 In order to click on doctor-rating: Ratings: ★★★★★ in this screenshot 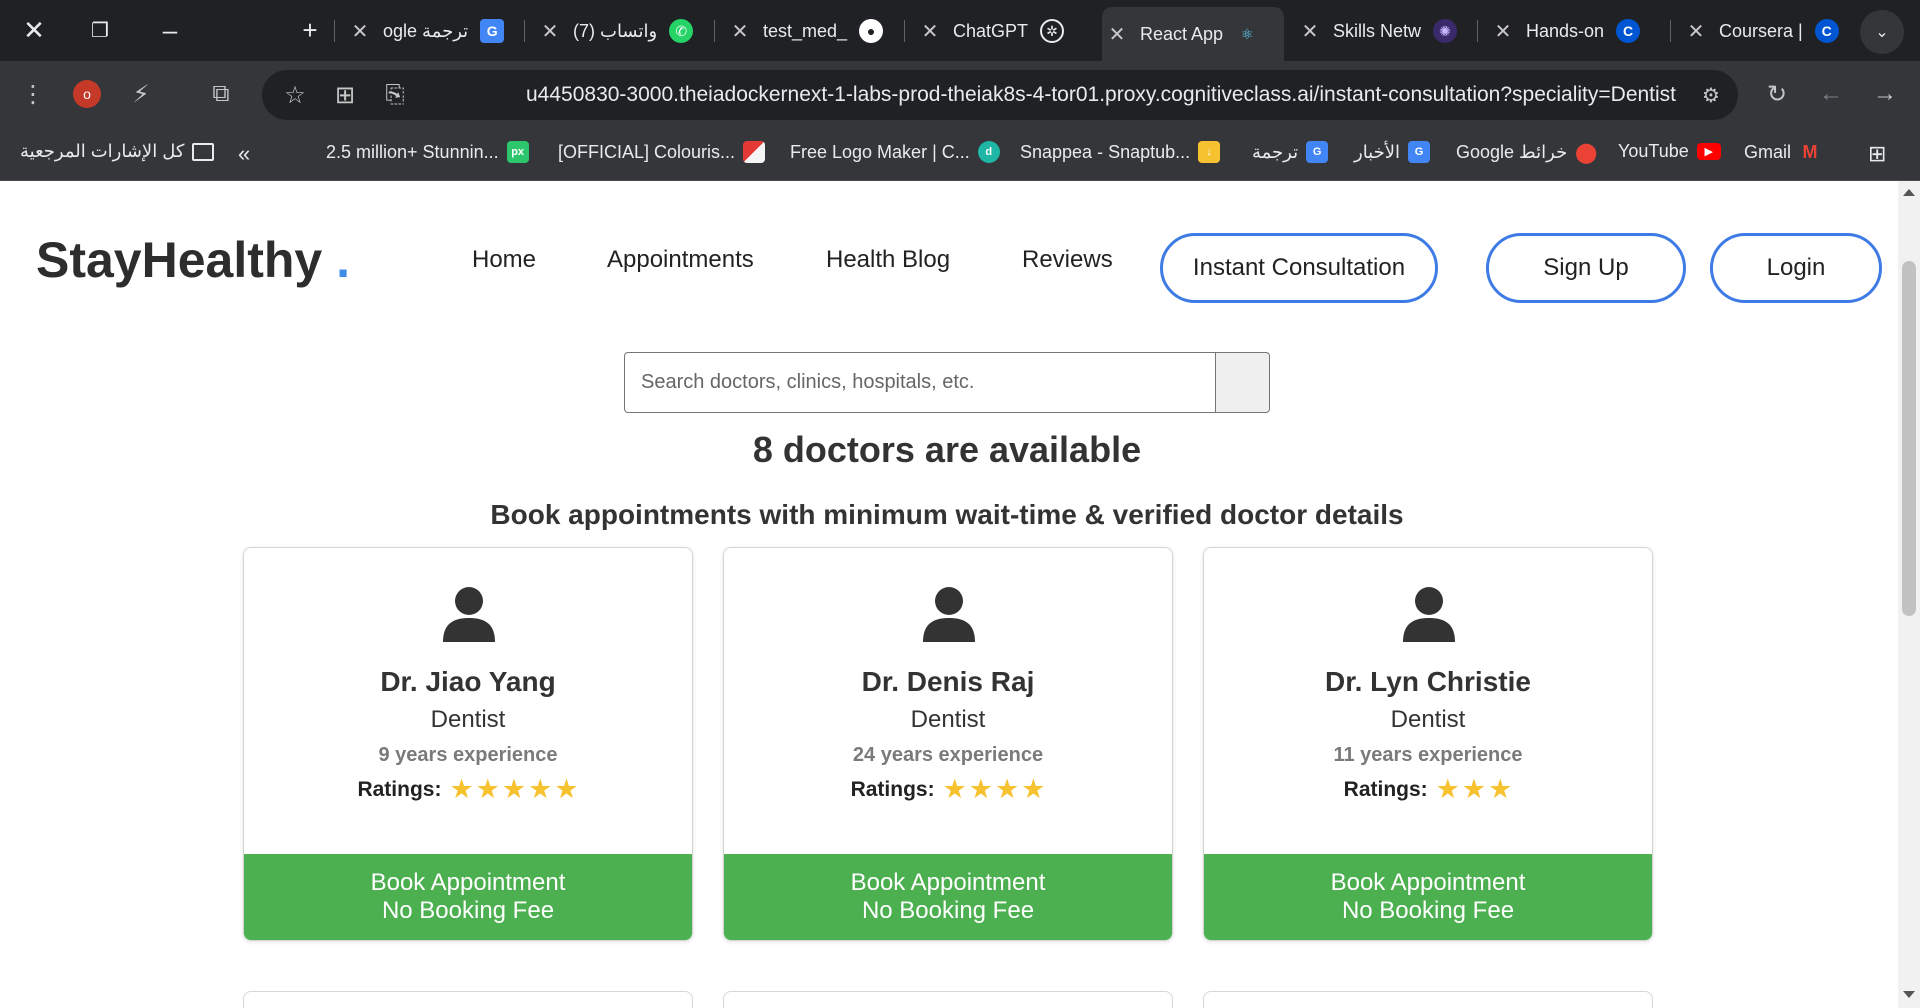, I will do `click(468, 789)`.